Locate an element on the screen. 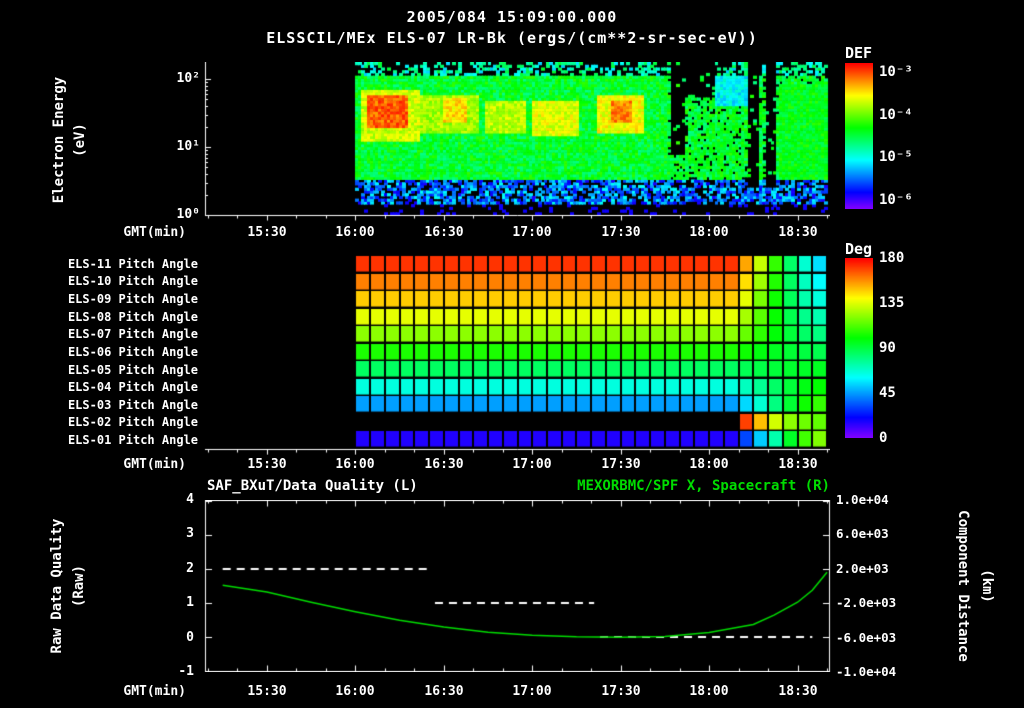  panel3-left-tick-labels: 4 3 2 1 0 -1 is located at coordinates (174, 586).